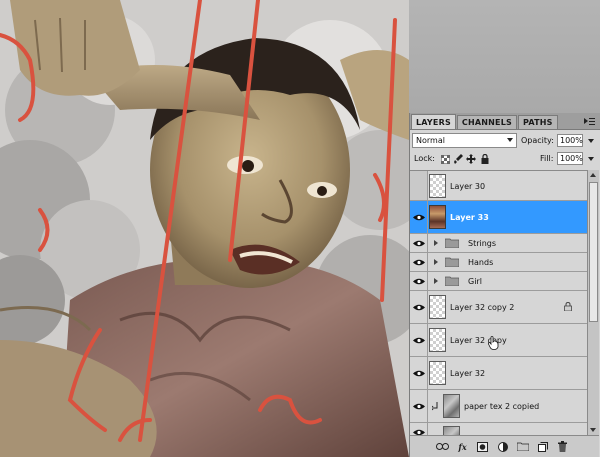  Describe the element at coordinates (498, 186) in the screenshot. I see `layer-row-layer-30: Layer 30` at that location.